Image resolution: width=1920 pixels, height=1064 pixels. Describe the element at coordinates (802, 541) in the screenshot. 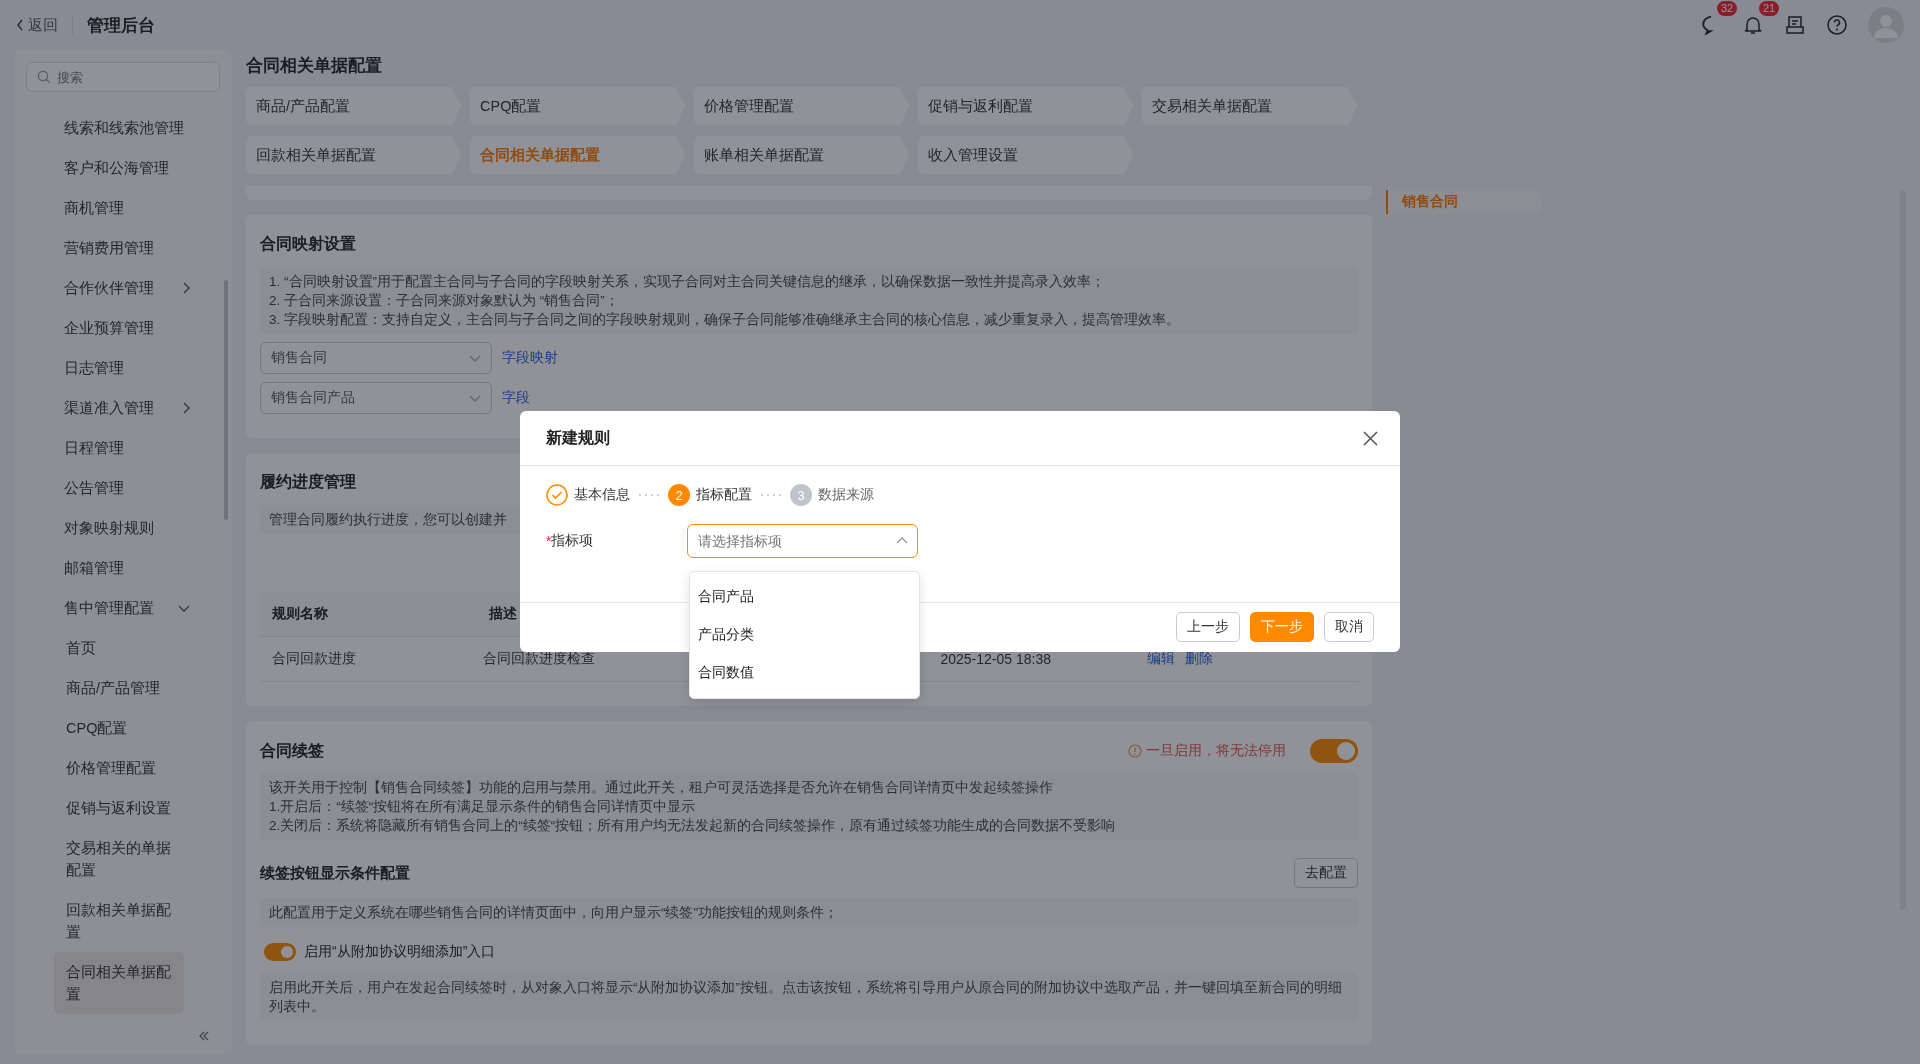

I see `select-field: 请选择指标项` at that location.